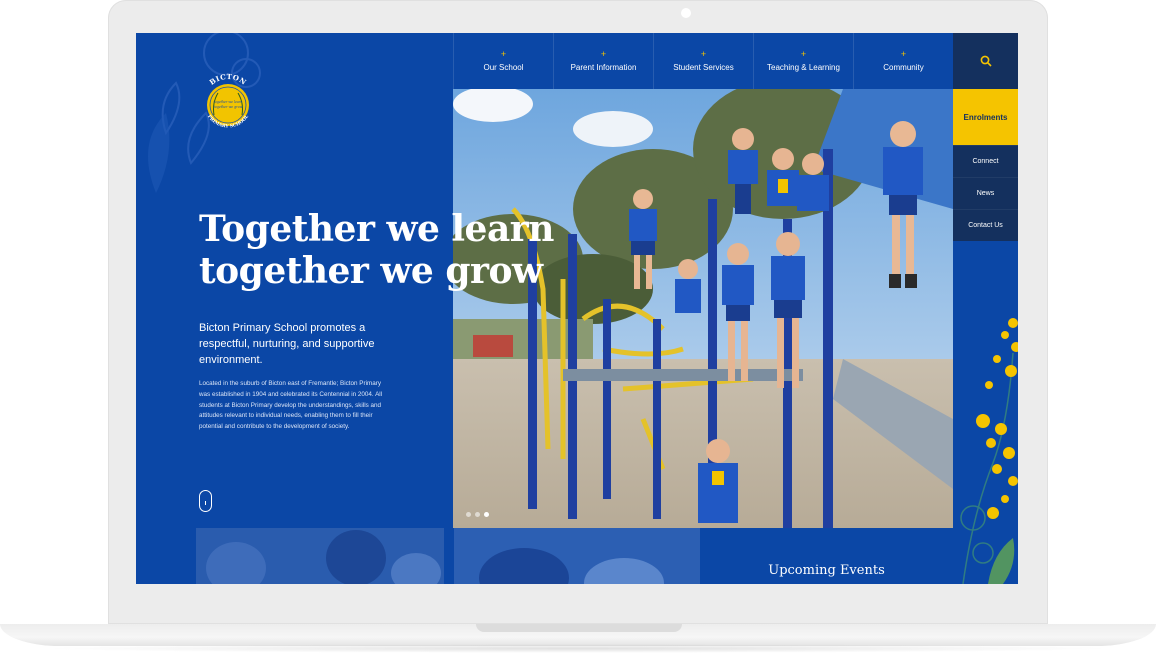 The width and height of the screenshot is (1156, 653). What do you see at coordinates (503, 67) in the screenshot?
I see `nav-item-label: Our School` at bounding box center [503, 67].